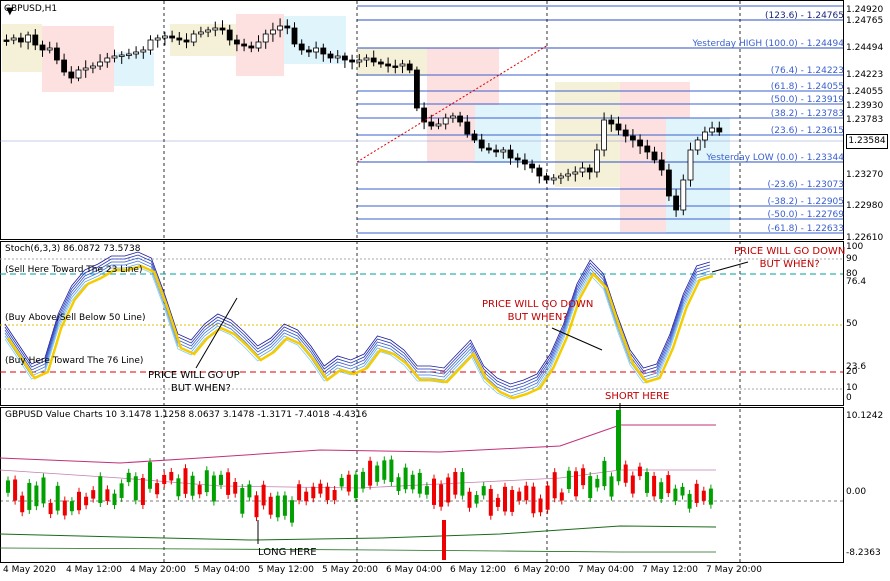 The width and height of the screenshot is (890, 581). What do you see at coordinates (865, 75) in the screenshot?
I see `price-axis-label: 1.24223` at bounding box center [865, 75].